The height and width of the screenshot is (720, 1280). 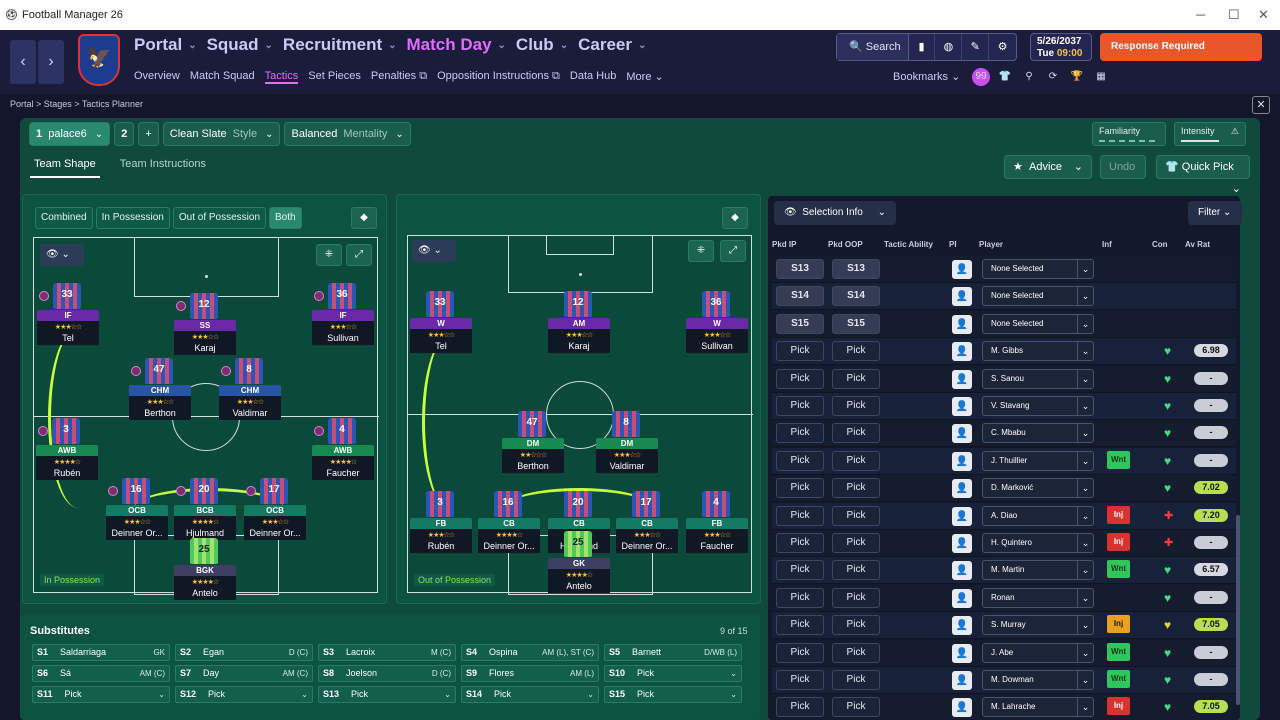 What do you see at coordinates (281, 77) in the screenshot?
I see `subnav-tactics: Tactics` at bounding box center [281, 77].